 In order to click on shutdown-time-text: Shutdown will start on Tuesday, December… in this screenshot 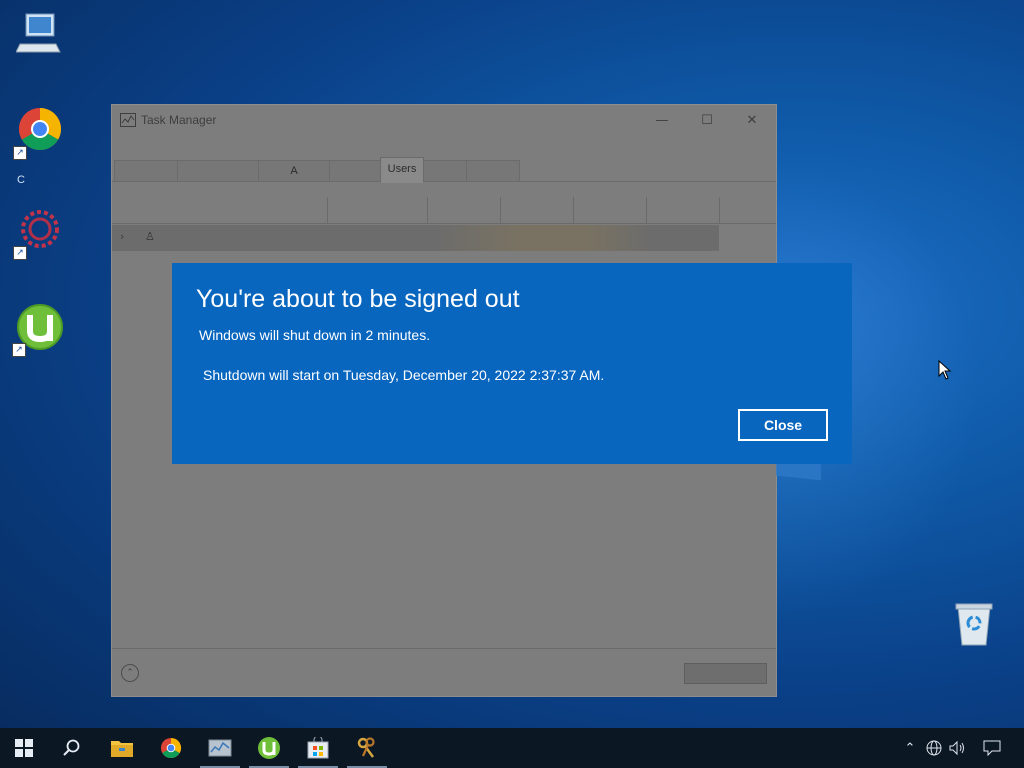, I will do `click(404, 375)`.